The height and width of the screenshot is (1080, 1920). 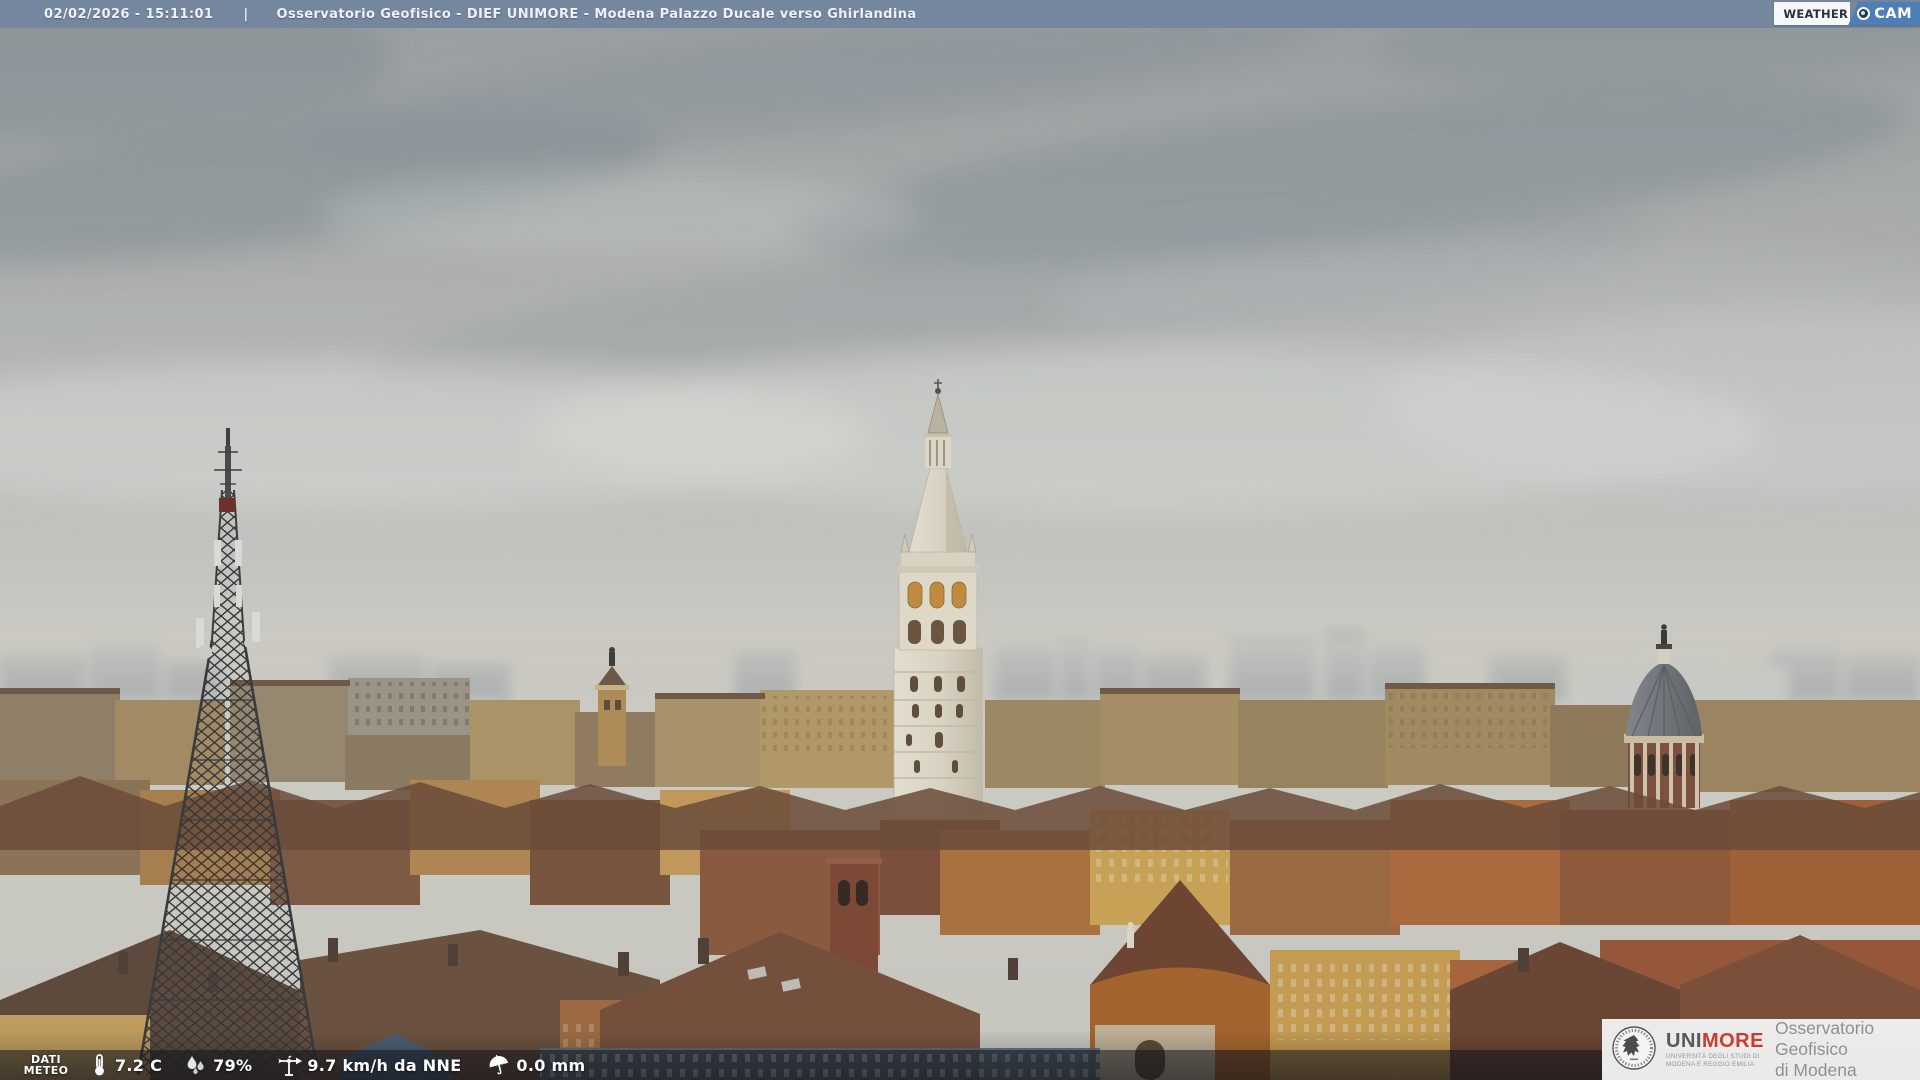 I want to click on precipitation-value: 0.0 mm, so click(x=551, y=1065).